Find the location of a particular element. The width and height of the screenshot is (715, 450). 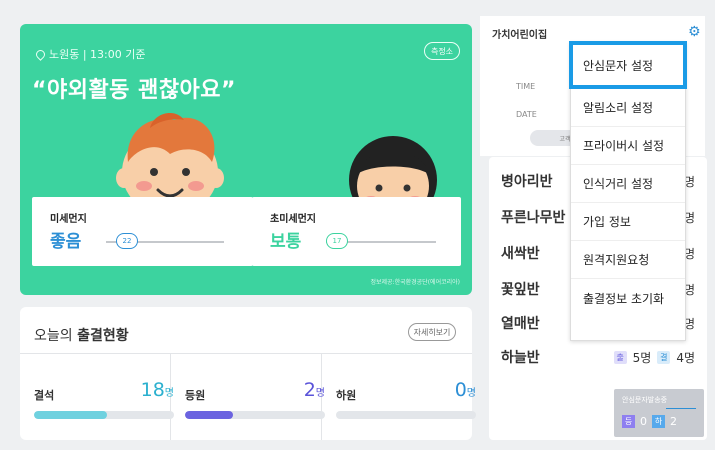

station-button: 측정소 is located at coordinates (442, 51).